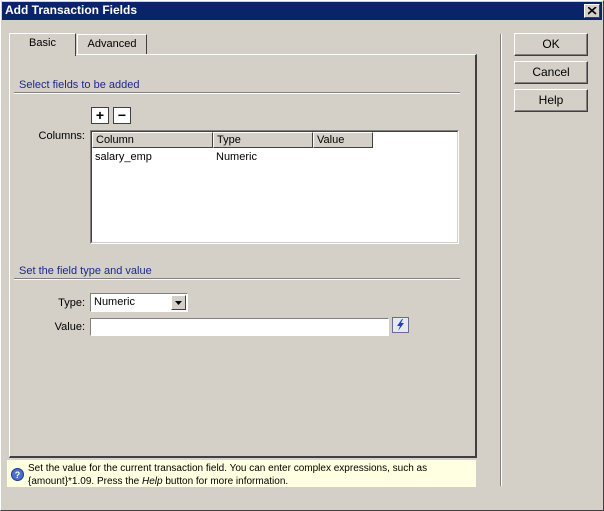  Describe the element at coordinates (100, 115) in the screenshot. I see `add-field-button: +` at that location.